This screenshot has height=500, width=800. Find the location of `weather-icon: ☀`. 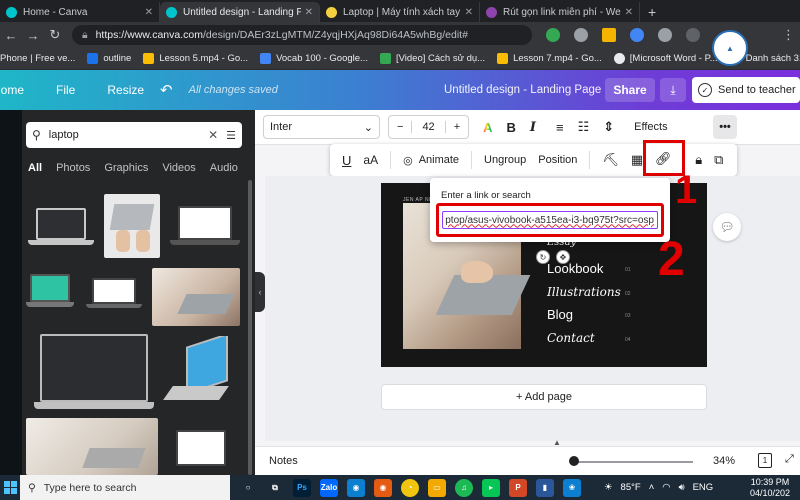

weather-icon: ☀ is located at coordinates (608, 487).